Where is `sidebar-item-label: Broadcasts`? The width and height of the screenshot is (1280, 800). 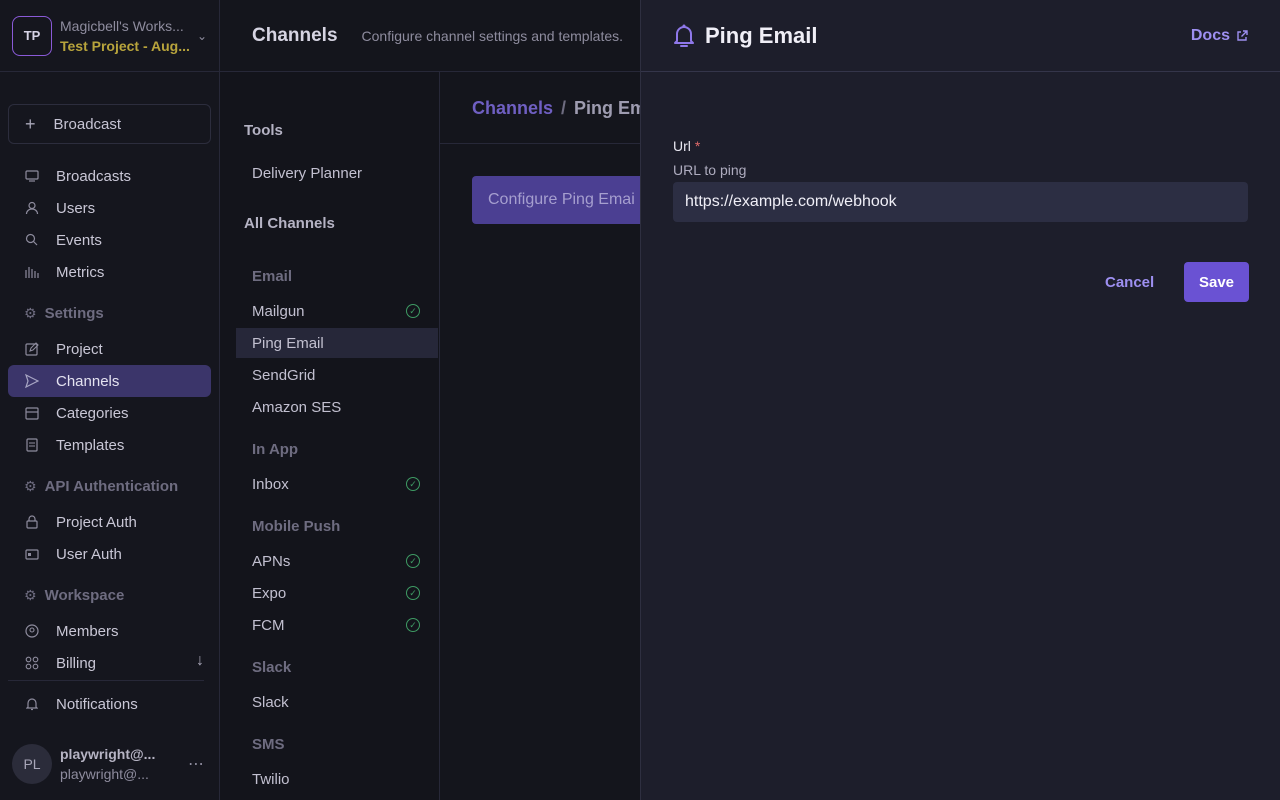
sidebar-item-label: Broadcasts is located at coordinates (94, 176).